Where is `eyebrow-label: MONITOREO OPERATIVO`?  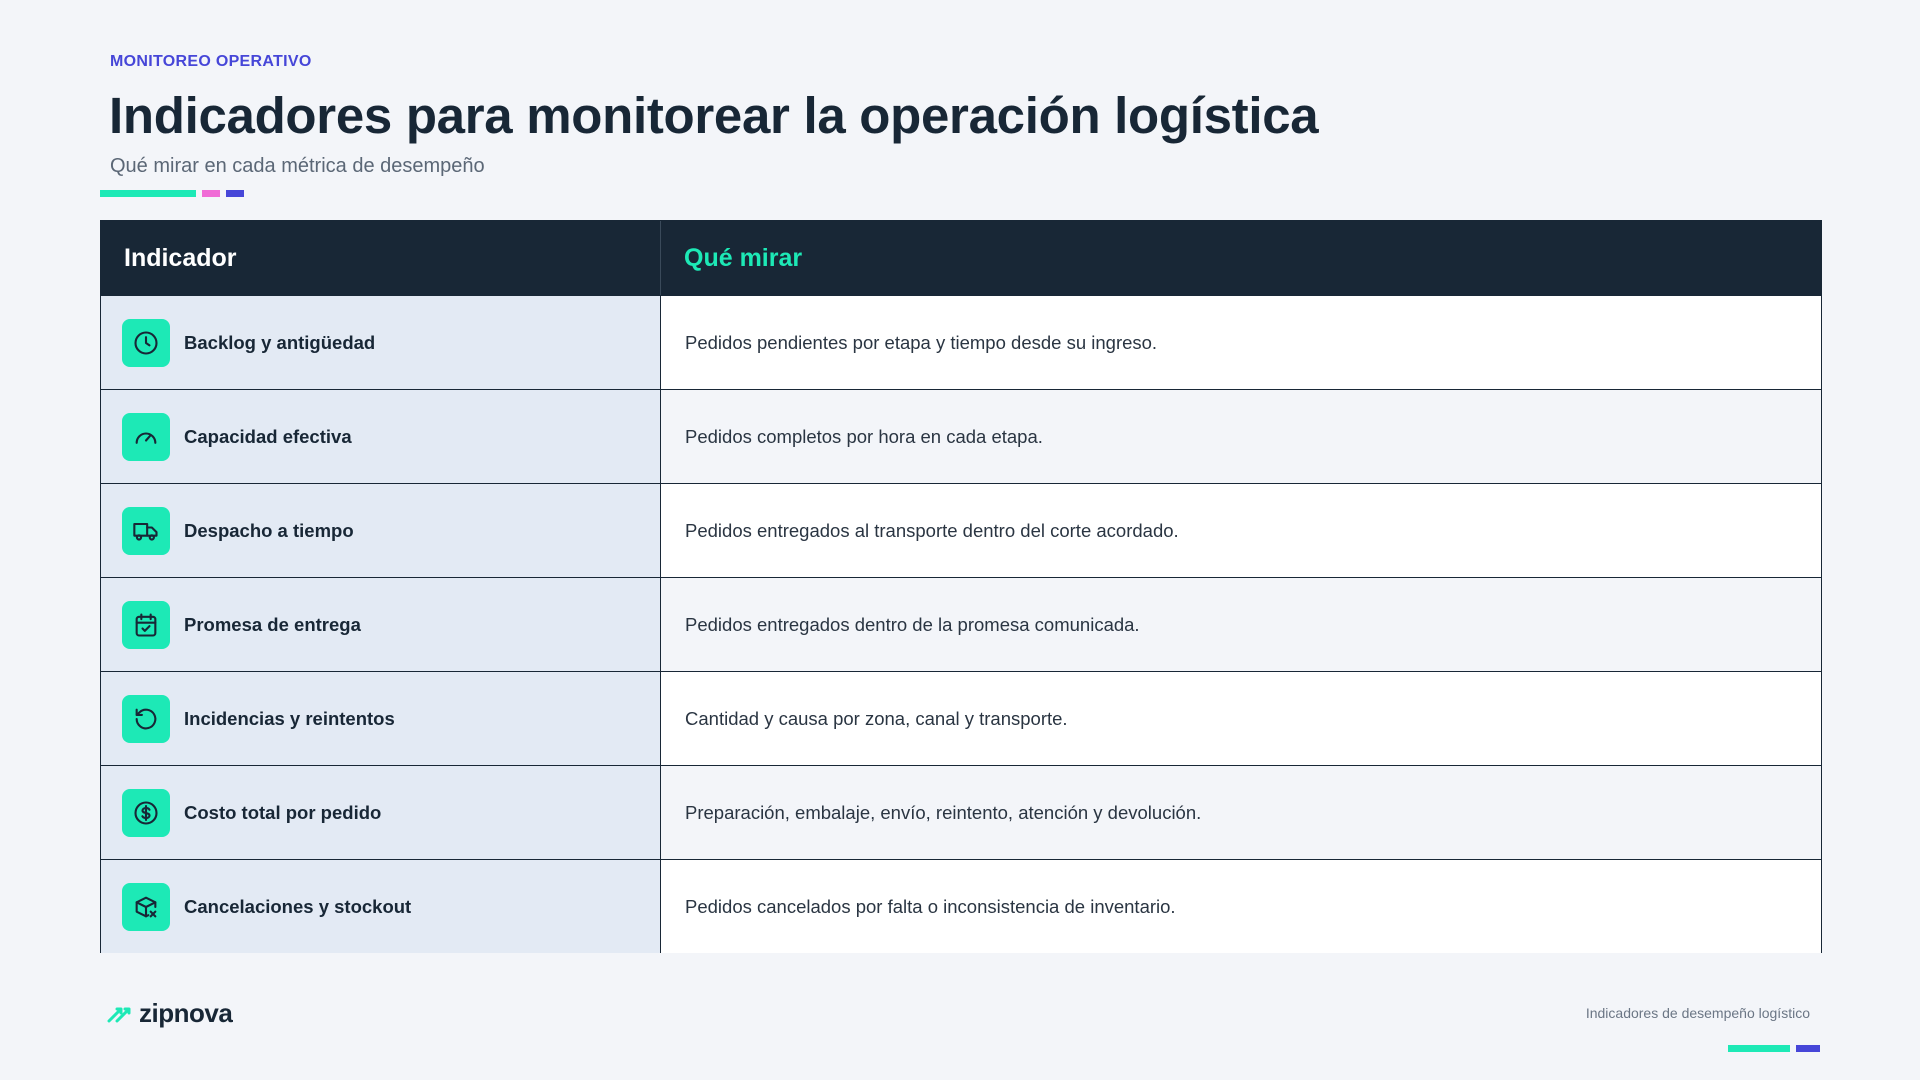
eyebrow-label: MONITOREO OPERATIVO is located at coordinates (211, 61).